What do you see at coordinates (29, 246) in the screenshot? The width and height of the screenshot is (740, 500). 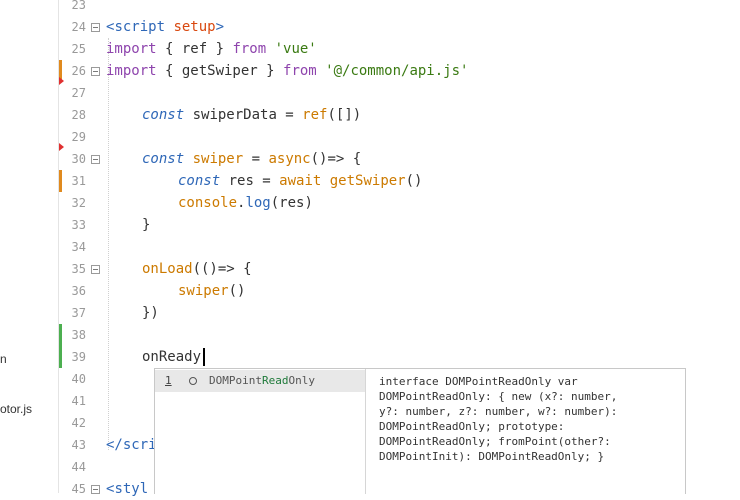 I see `project-sidebar: n otor.js` at bounding box center [29, 246].